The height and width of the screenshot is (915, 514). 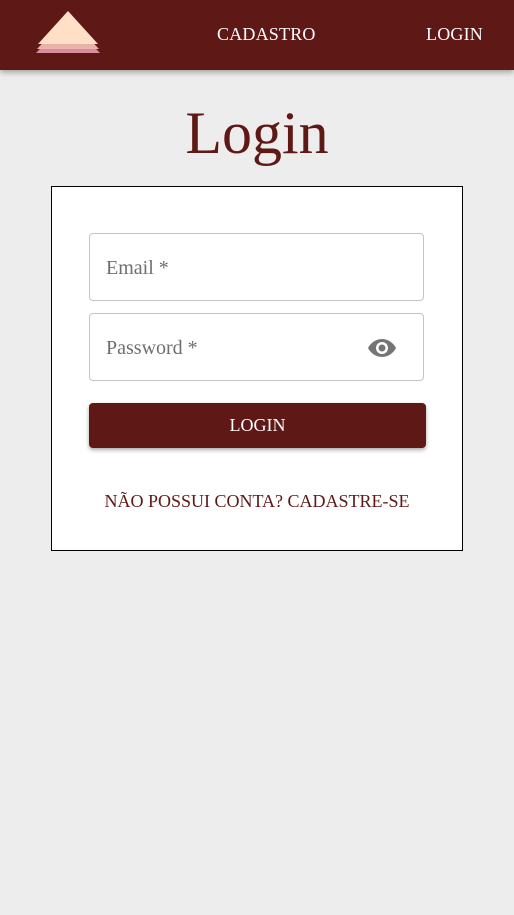 What do you see at coordinates (257, 133) in the screenshot?
I see `page-title: Login` at bounding box center [257, 133].